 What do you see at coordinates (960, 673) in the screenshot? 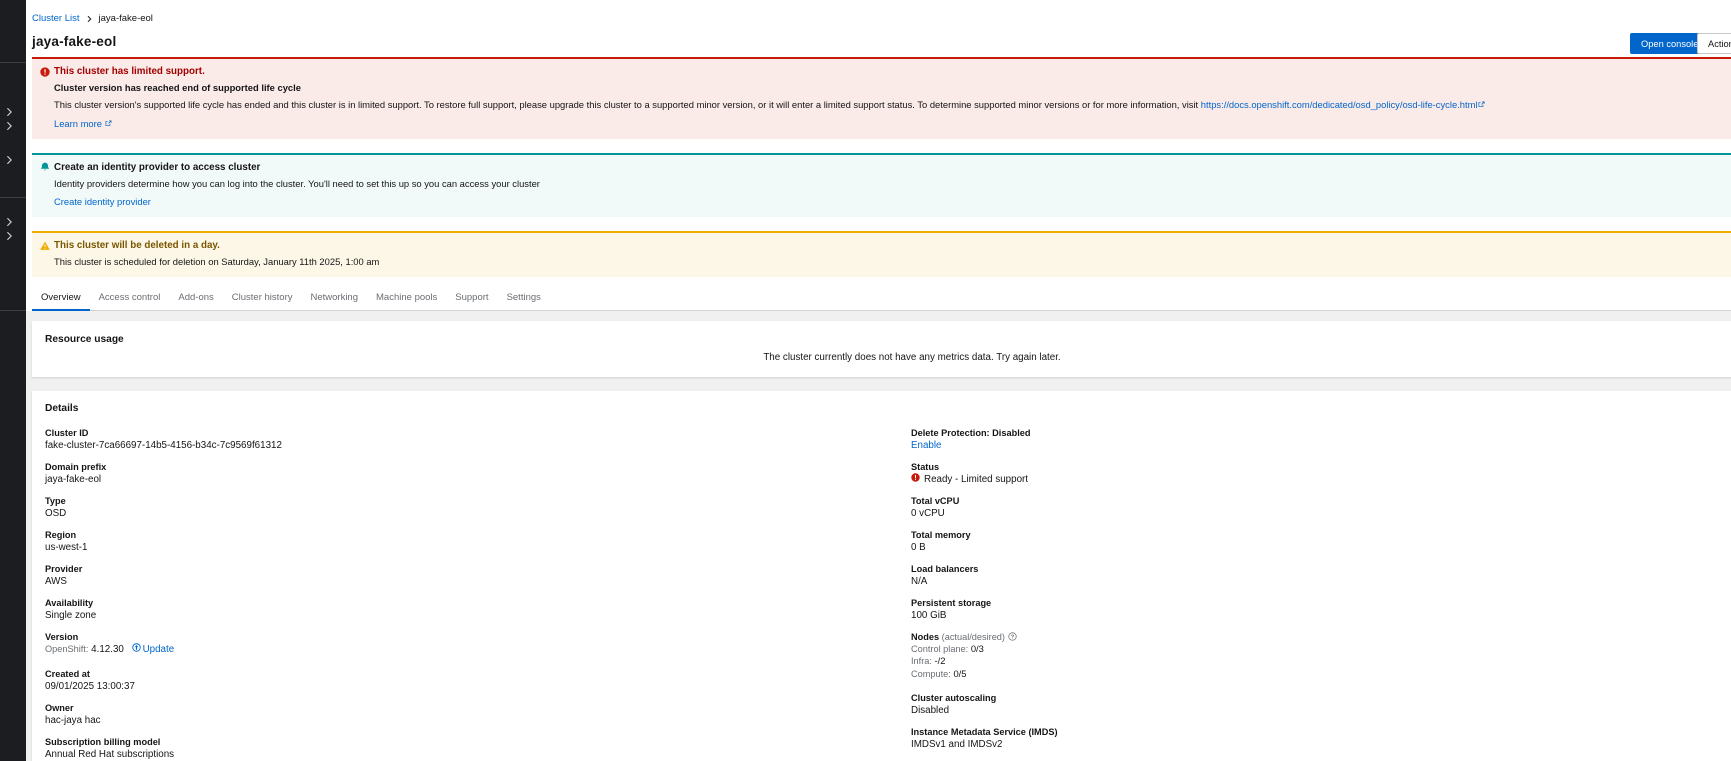
I see `node-value: 0/5` at bounding box center [960, 673].